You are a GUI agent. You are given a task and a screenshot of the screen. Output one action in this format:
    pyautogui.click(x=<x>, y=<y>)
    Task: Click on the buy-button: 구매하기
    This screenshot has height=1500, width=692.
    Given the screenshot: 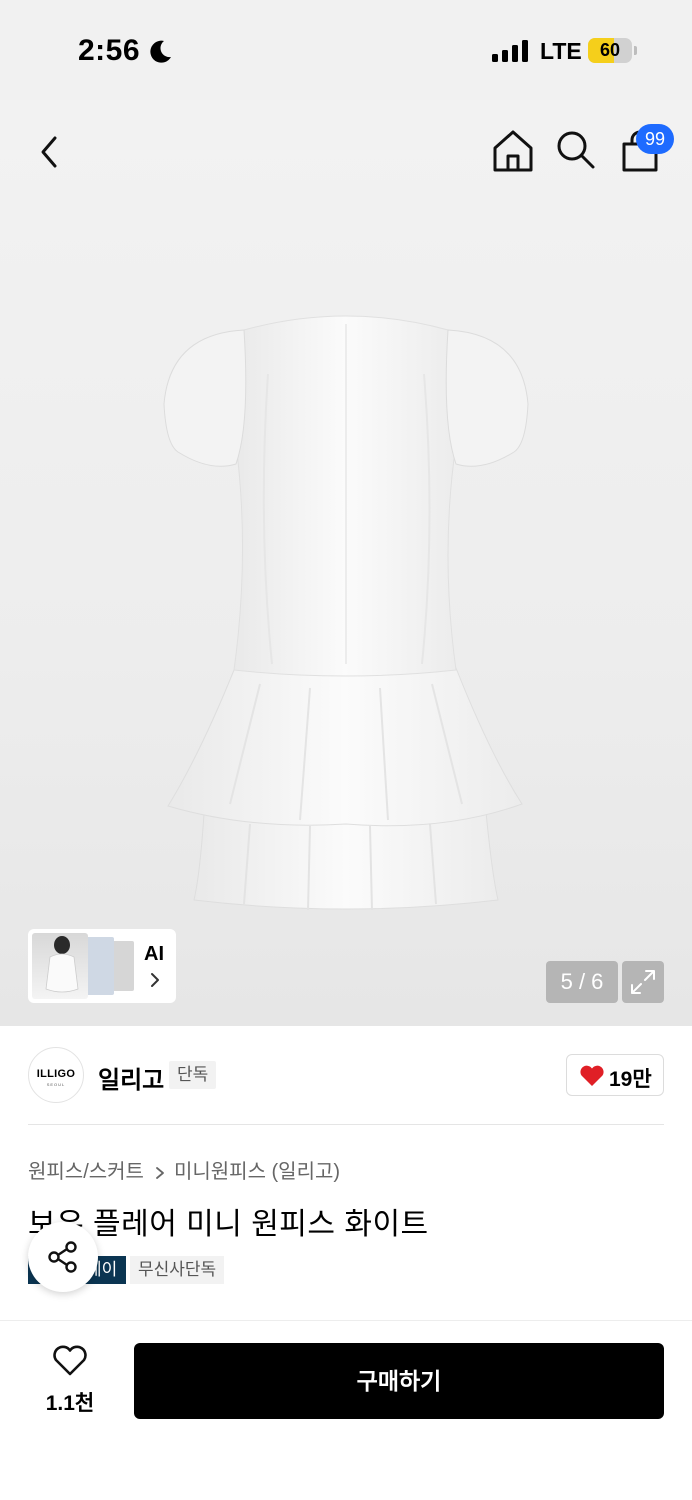 What is the action you would take?
    pyautogui.click(x=399, y=1381)
    